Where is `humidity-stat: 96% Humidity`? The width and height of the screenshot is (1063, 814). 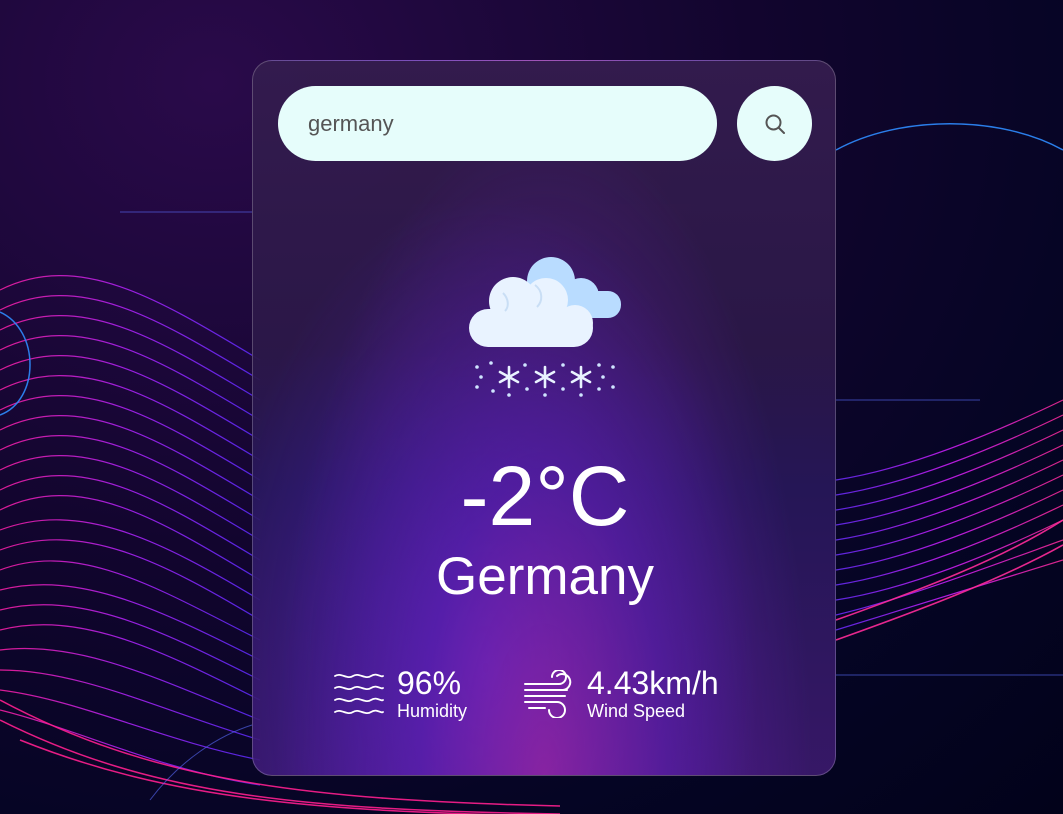 humidity-stat: 96% Humidity is located at coordinates (400, 694).